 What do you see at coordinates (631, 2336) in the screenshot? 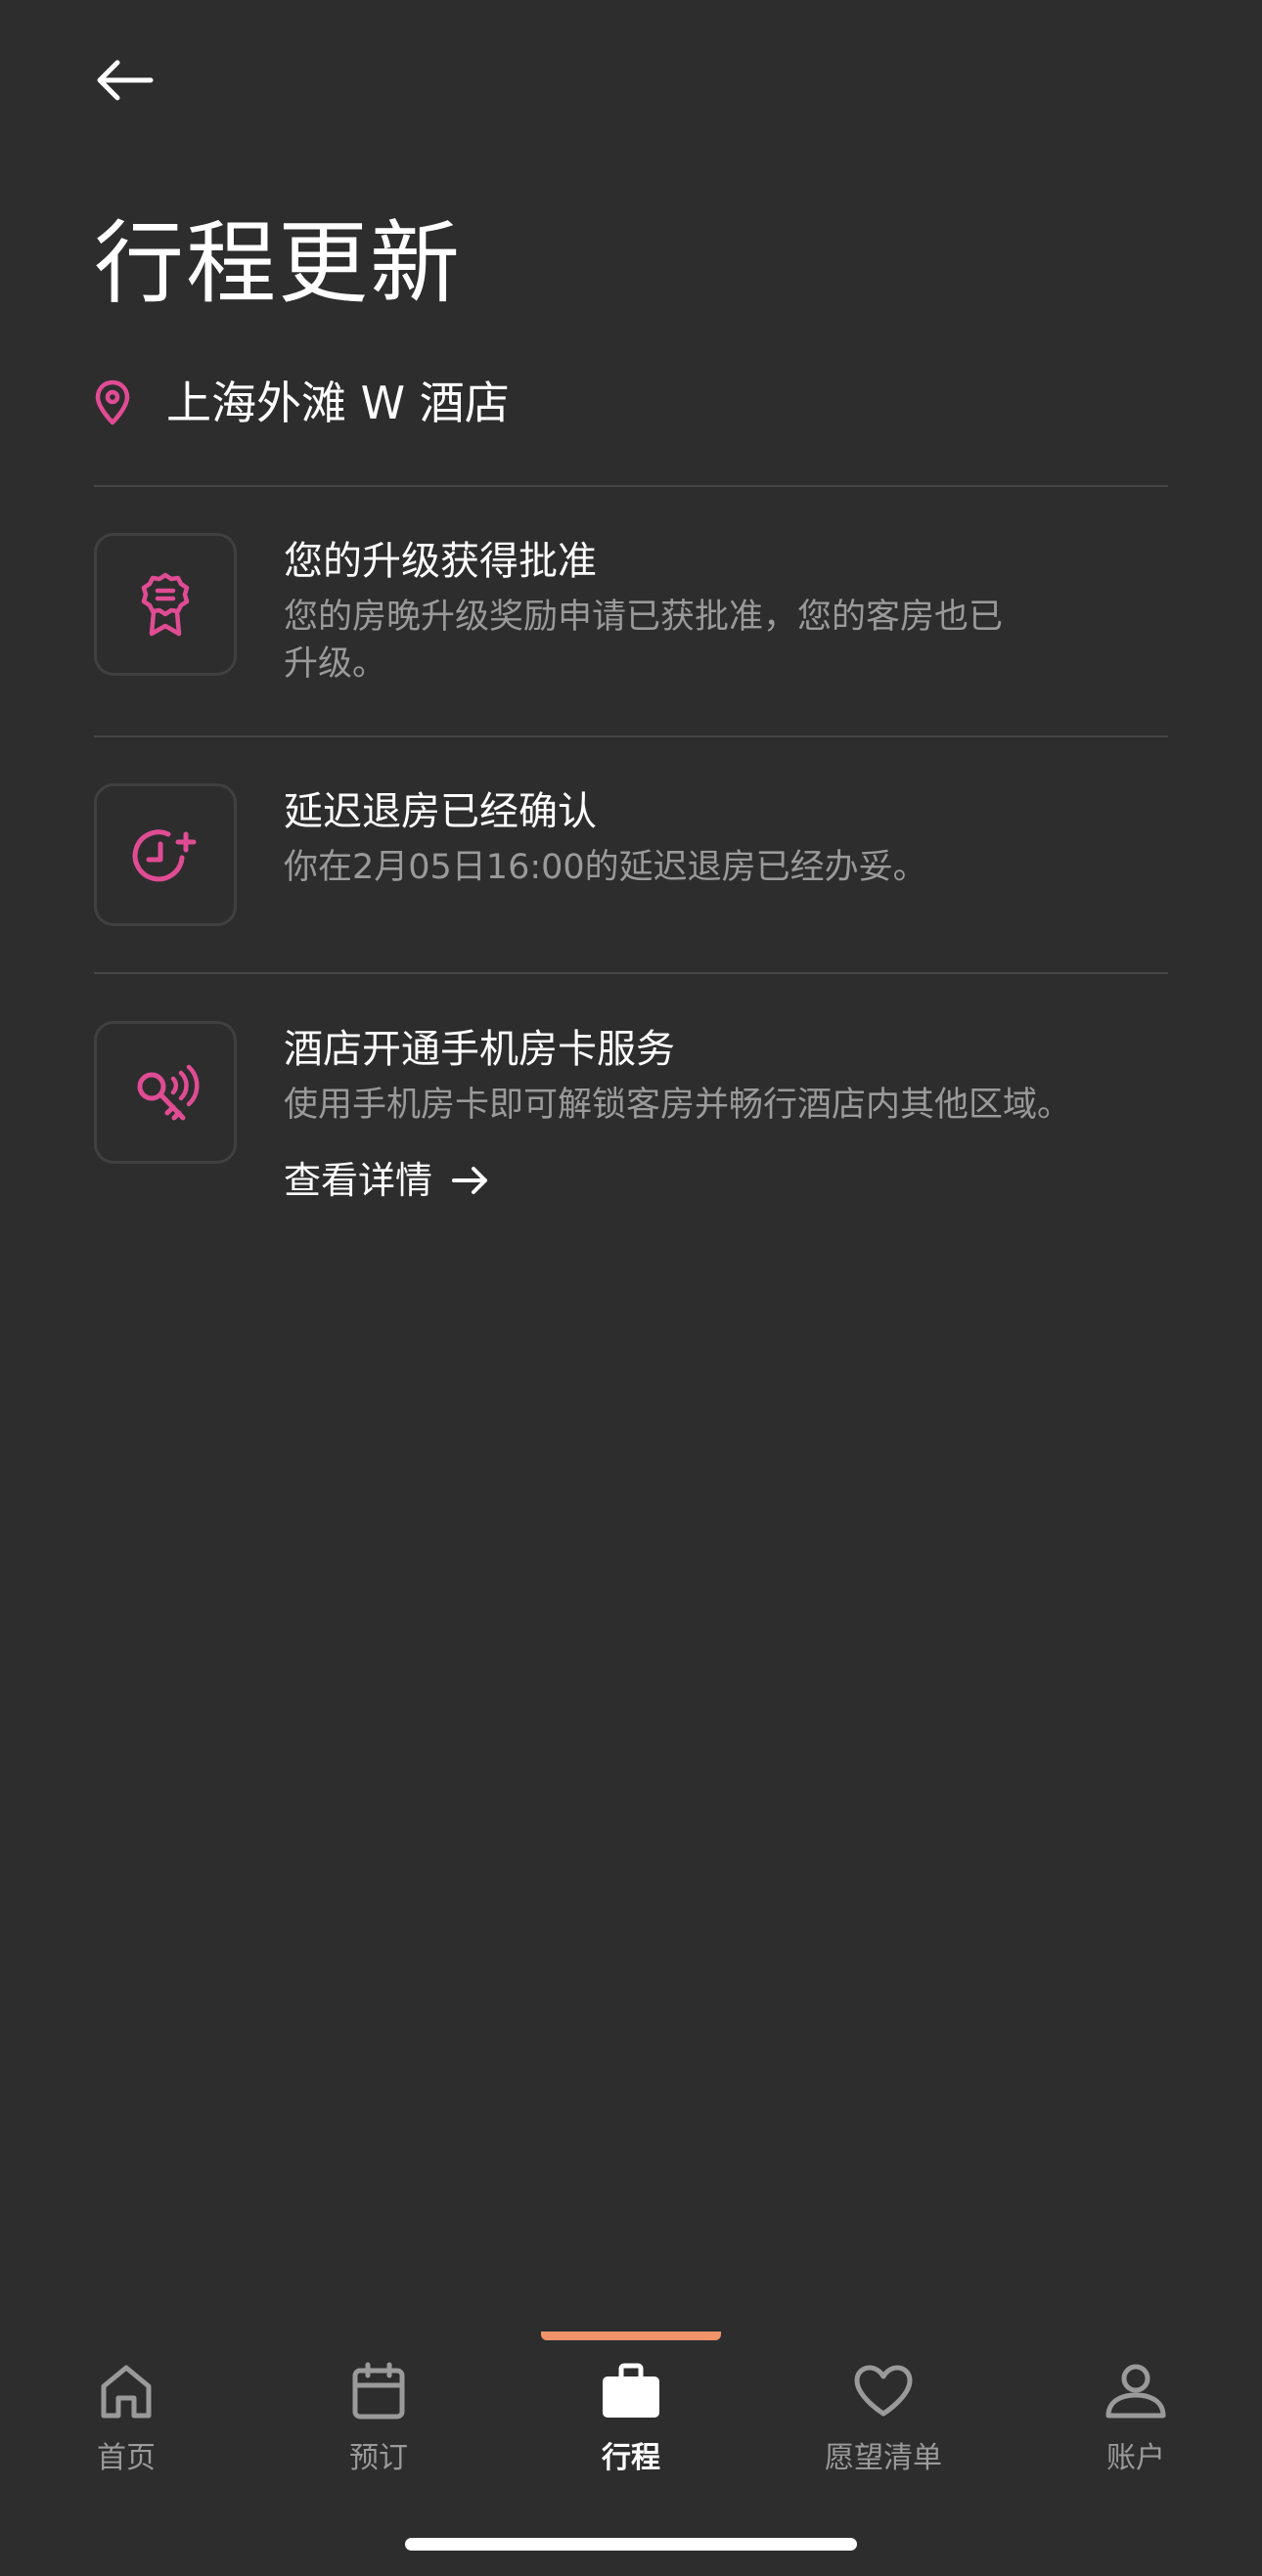
I see `active-tab-indicator` at bounding box center [631, 2336].